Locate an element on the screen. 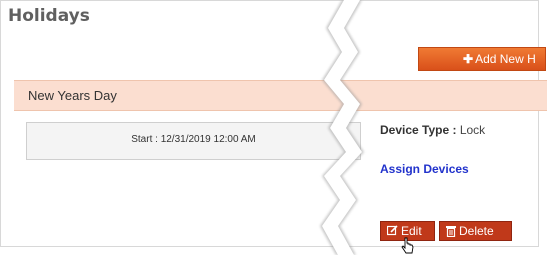 The image size is (547, 255). add-button-label: Add New H is located at coordinates (505, 59).